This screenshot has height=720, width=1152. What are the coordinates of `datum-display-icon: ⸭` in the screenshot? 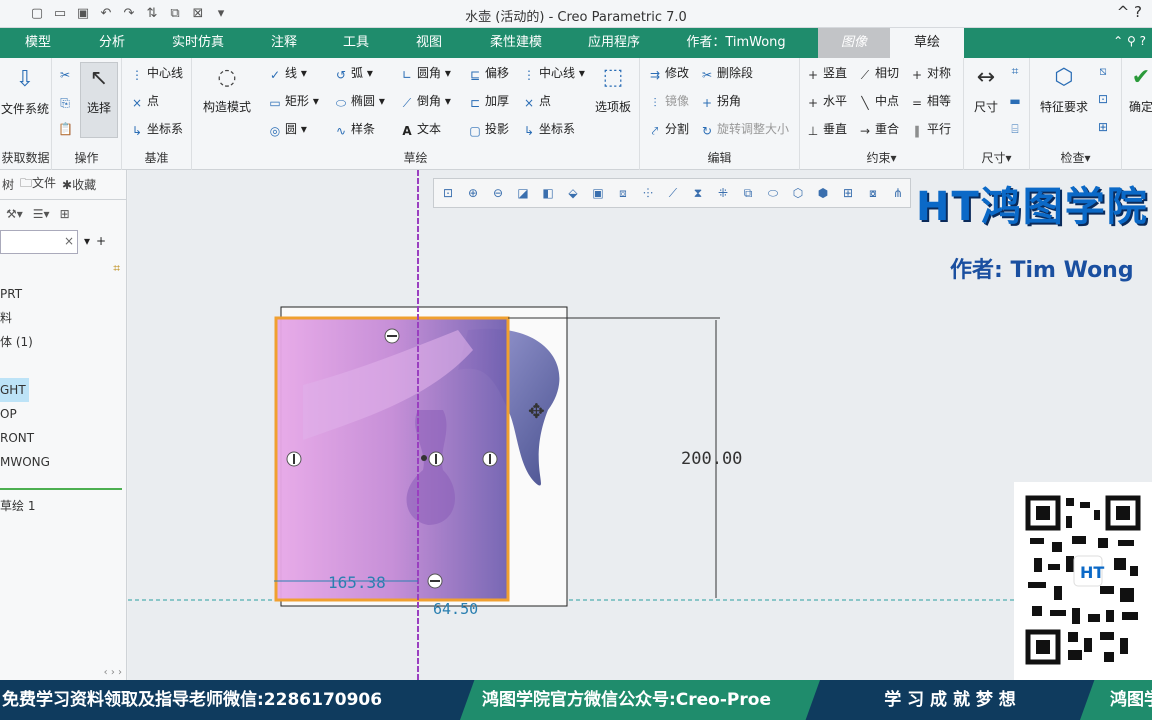 It's located at (648, 193).